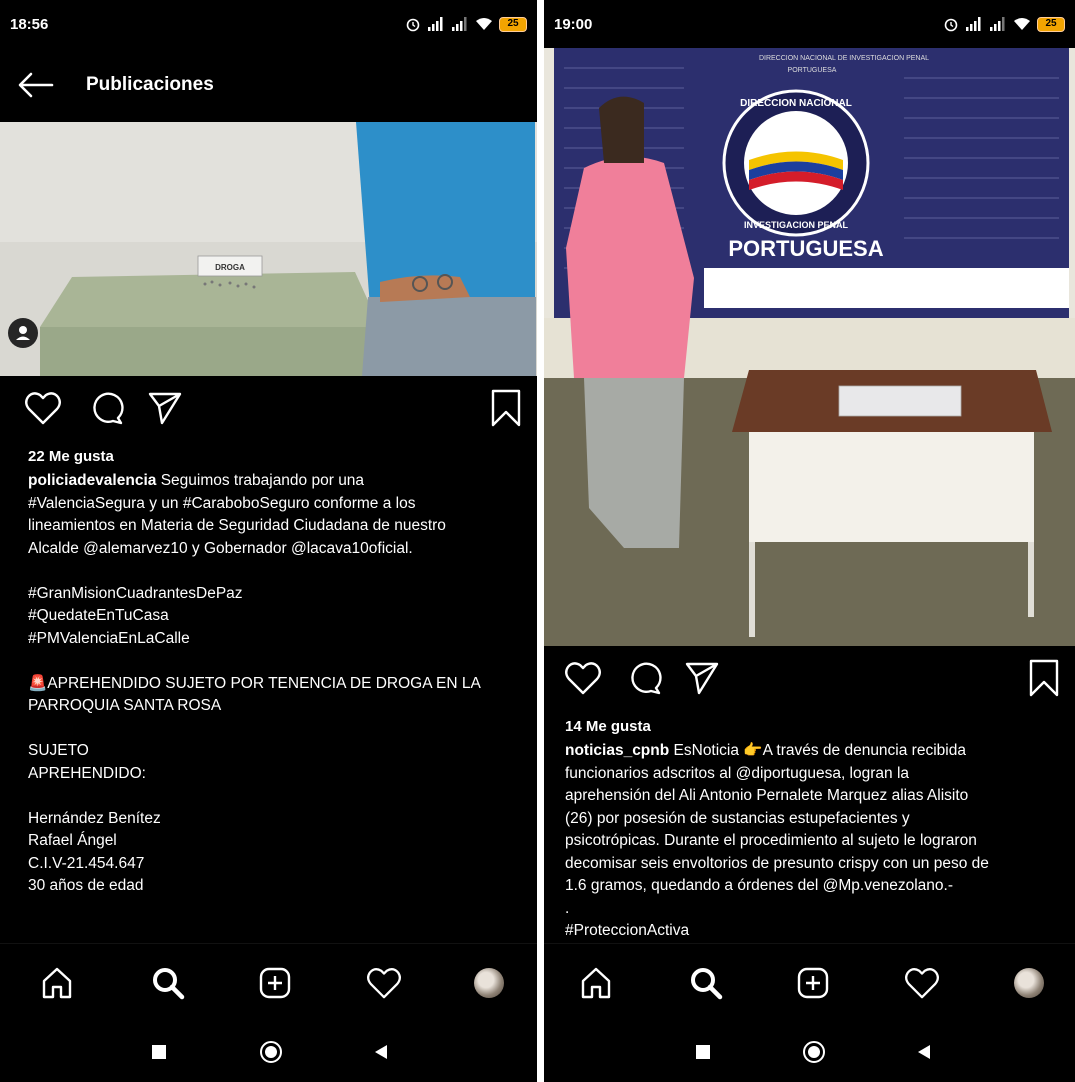  I want to click on caption-line: SUJETO, so click(58, 750).